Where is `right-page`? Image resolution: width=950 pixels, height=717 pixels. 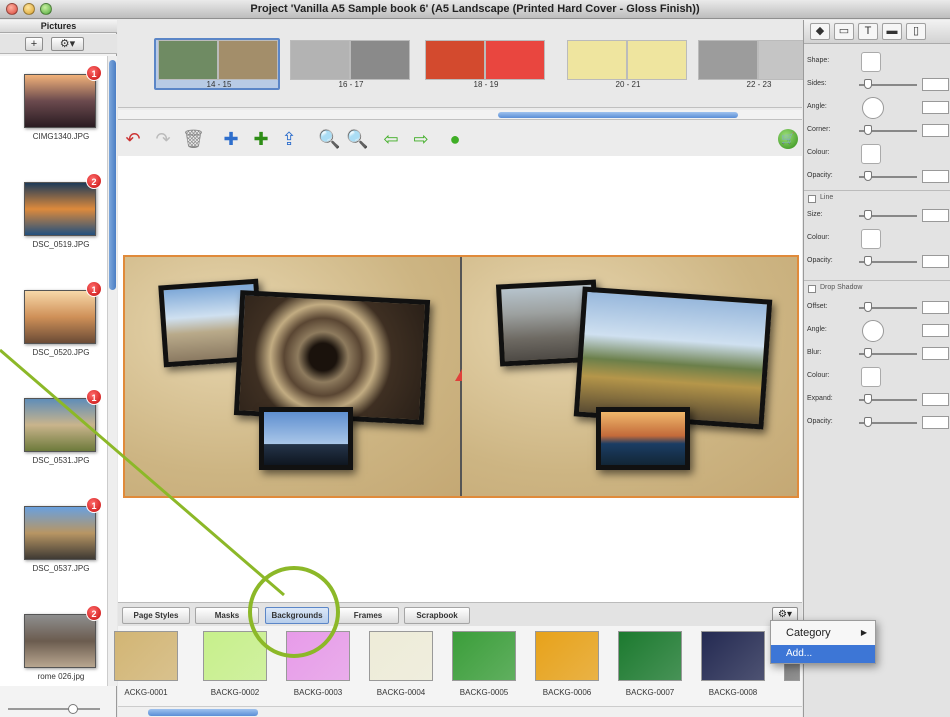
right-page is located at coordinates (629, 376).